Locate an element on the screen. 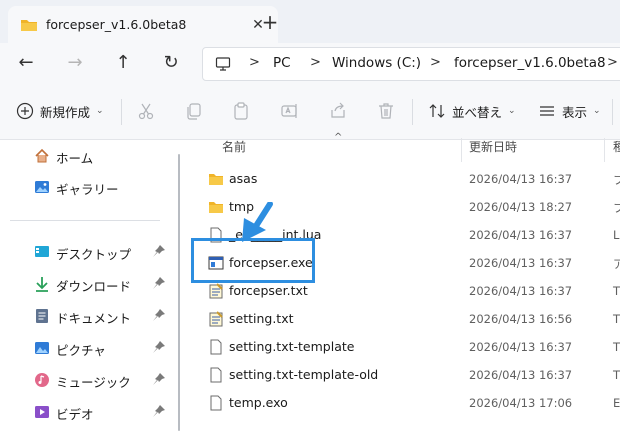 The image size is (620, 431). tab-title: forcepser_v1.6.0beta8 is located at coordinates (116, 24).